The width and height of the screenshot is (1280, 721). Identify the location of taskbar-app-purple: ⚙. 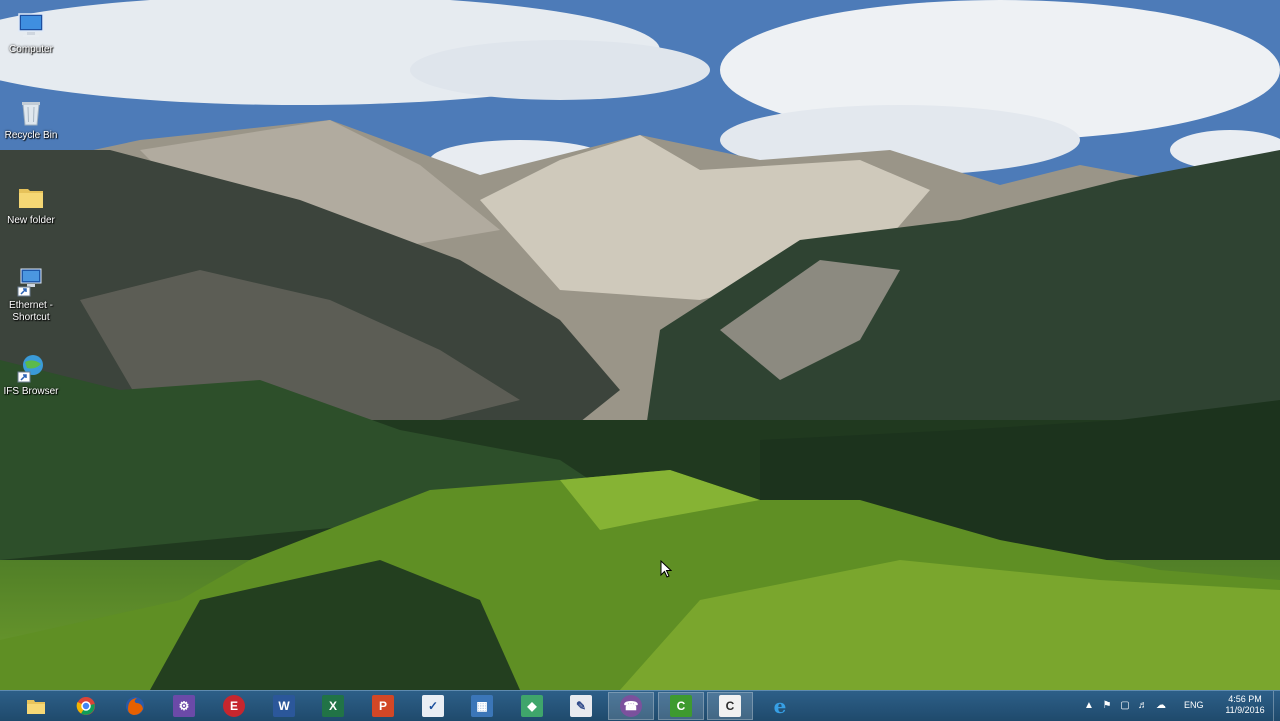
(184, 706).